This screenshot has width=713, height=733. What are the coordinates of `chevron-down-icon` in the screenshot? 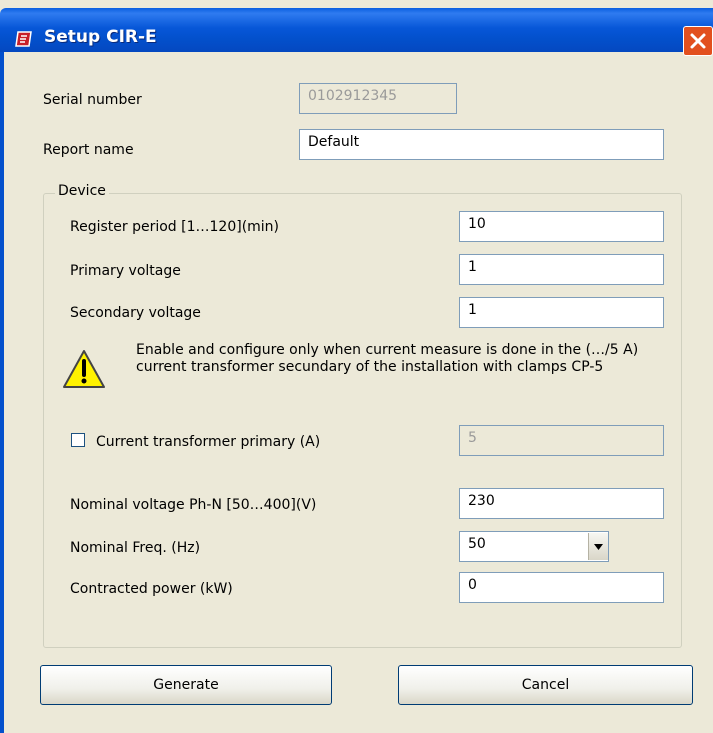 It's located at (598, 547).